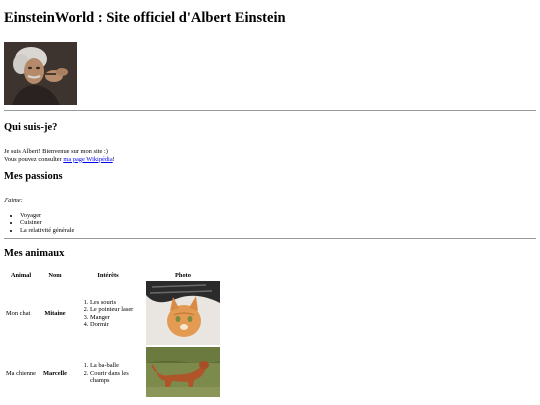 The width and height of the screenshot is (540, 405). Describe the element at coordinates (34, 159) in the screenshot. I see `about-wiki-prefix: Vous pouvez consulter` at that location.